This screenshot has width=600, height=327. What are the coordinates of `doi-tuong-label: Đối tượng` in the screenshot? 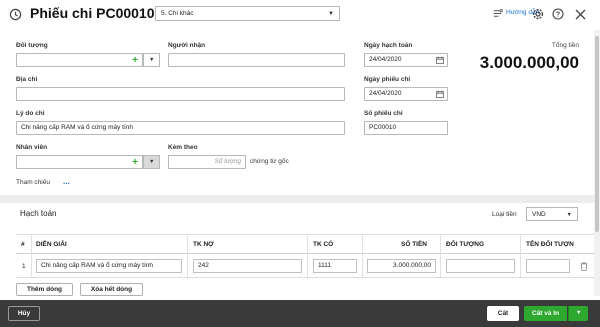 It's located at (32, 45).